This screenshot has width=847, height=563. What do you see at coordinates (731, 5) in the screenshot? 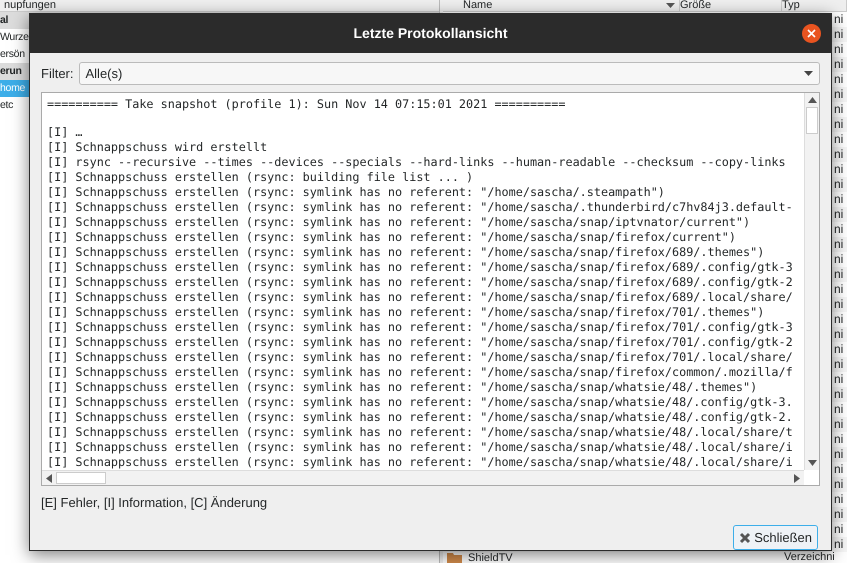
I see `column-header: Größe` at bounding box center [731, 5].